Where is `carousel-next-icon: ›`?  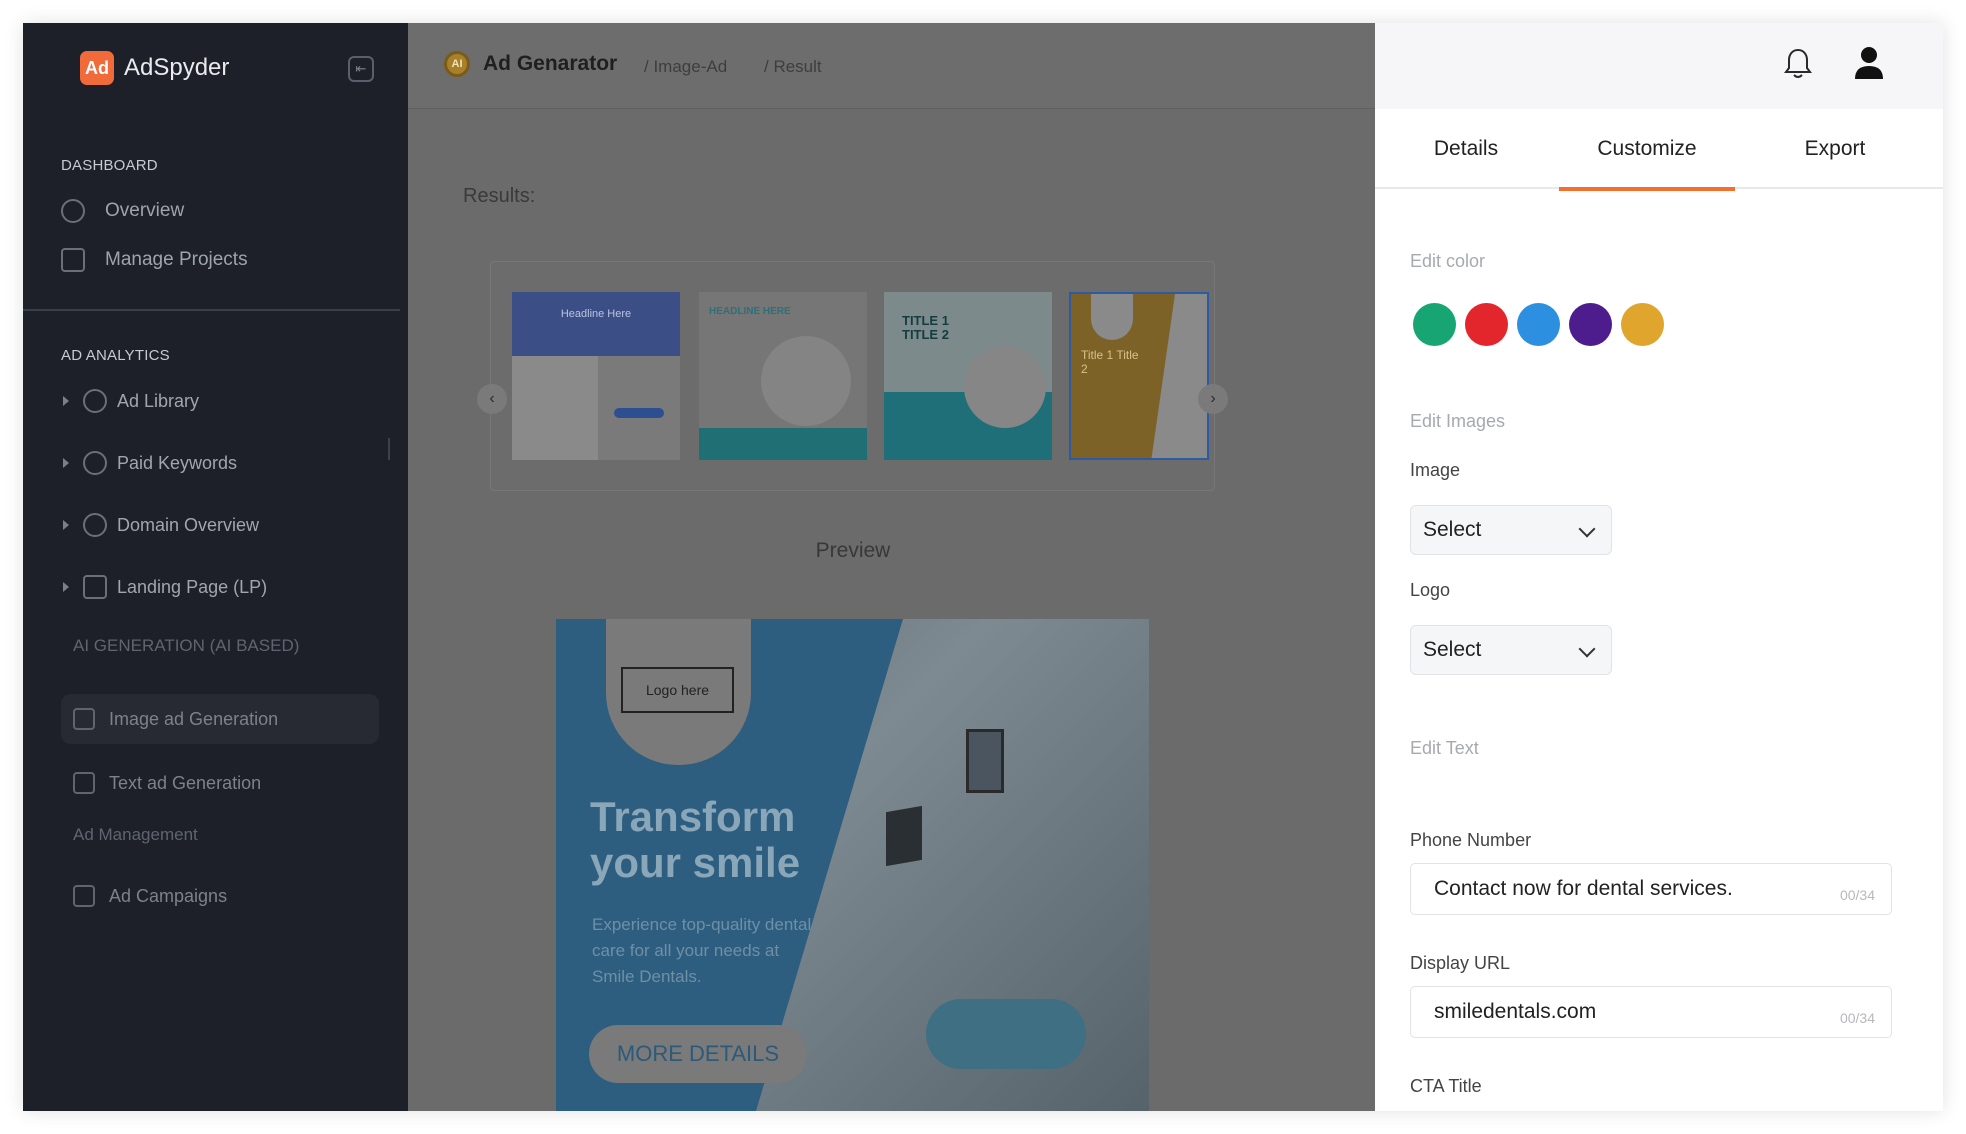 carousel-next-icon: › is located at coordinates (1213, 399).